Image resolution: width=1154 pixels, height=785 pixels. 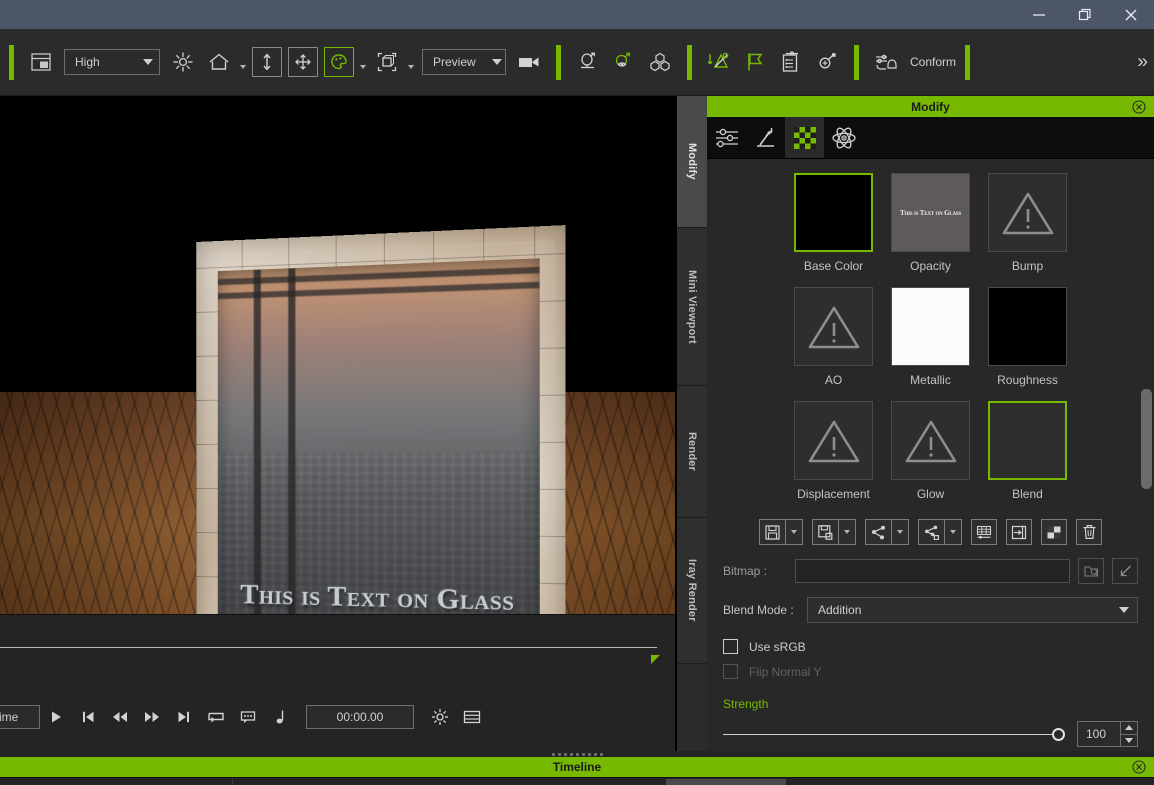 I want to click on sidebar-item-mini-viewport: Mini Viewport, so click(x=692, y=307).